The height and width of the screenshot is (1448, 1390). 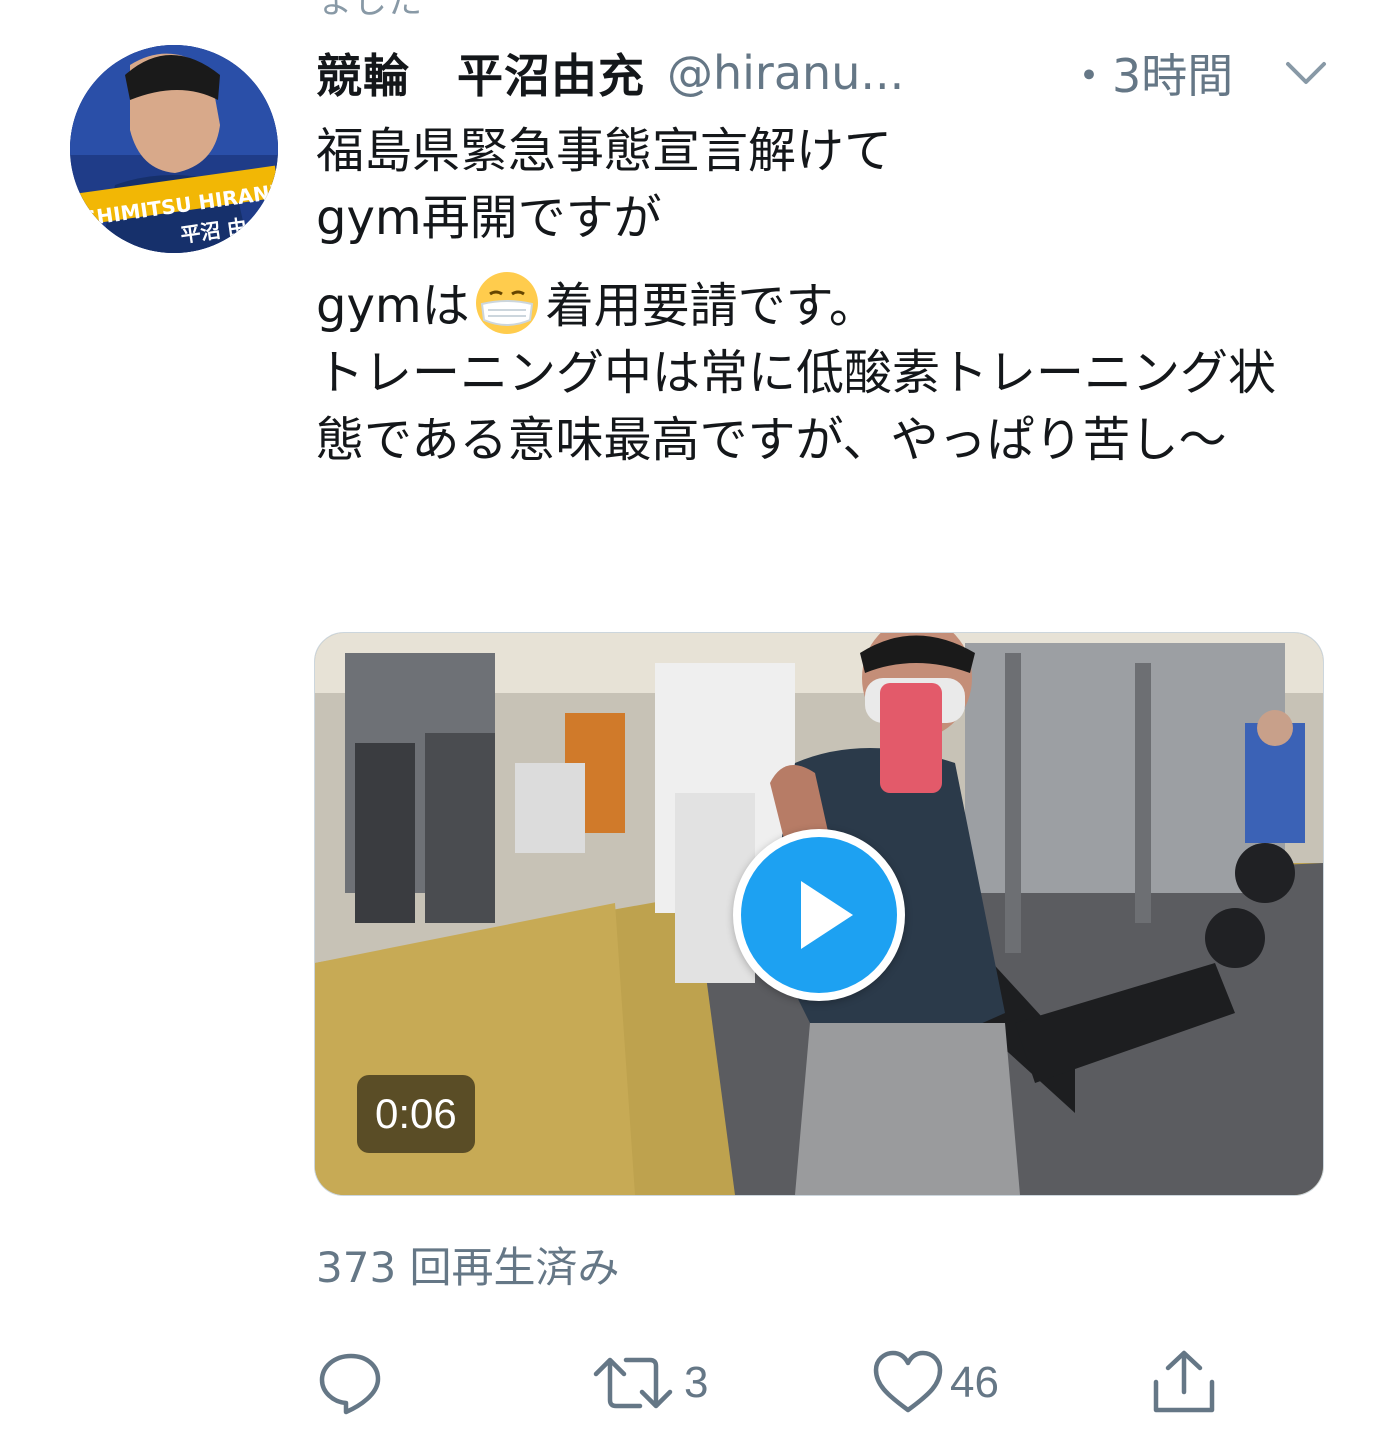 I want to click on video-duration-badge: 0:06, so click(x=416, y=1114).